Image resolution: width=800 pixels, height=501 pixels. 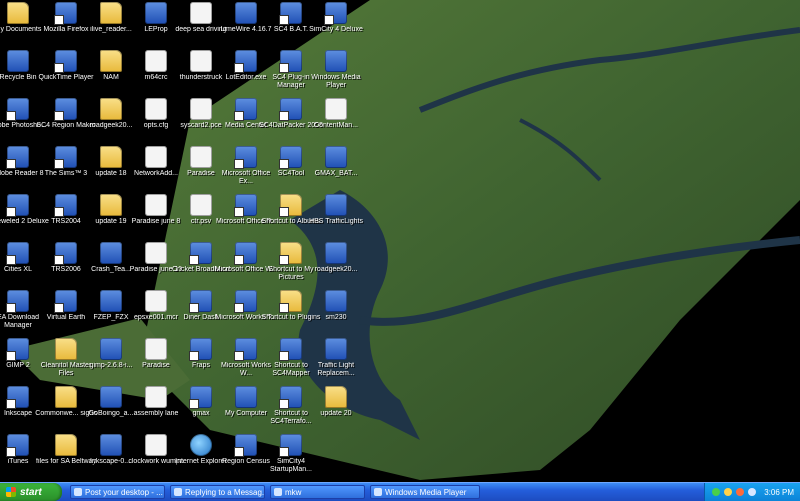 What do you see at coordinates (66, 358) in the screenshot?
I see `desktop-icon: Cleanitol Master Files` at bounding box center [66, 358].